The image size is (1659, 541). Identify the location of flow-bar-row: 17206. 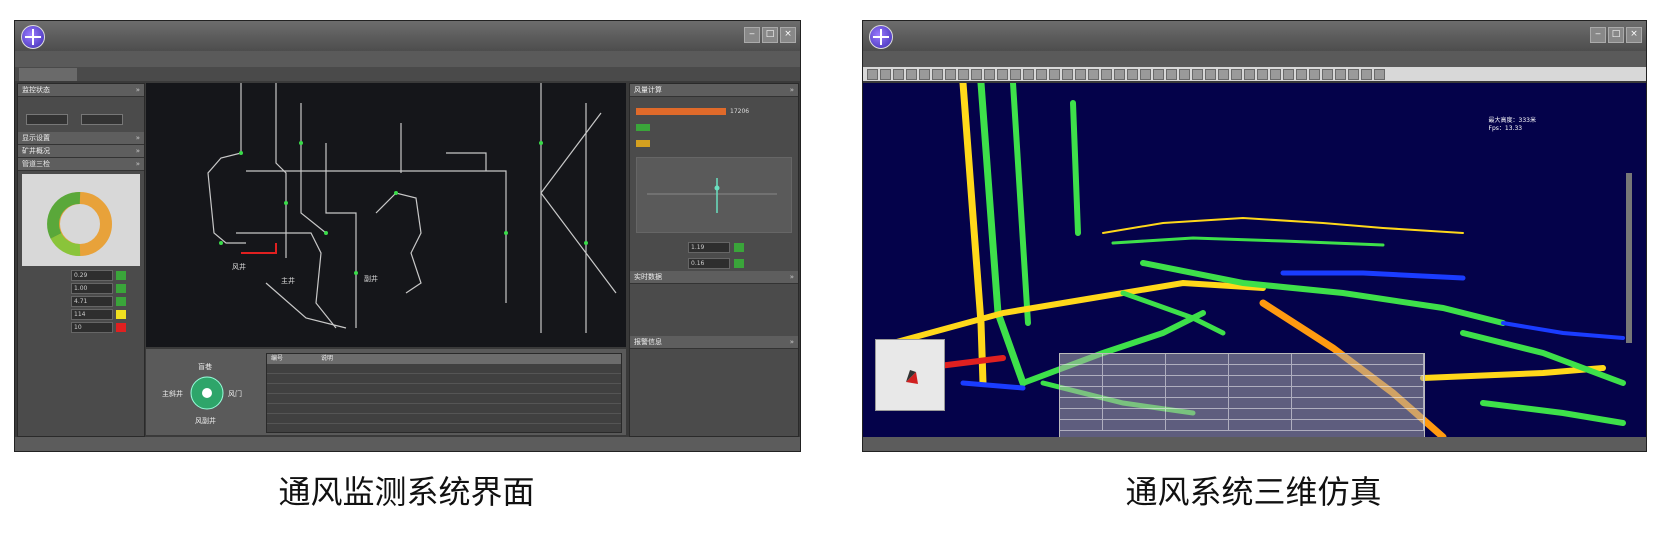
(714, 111).